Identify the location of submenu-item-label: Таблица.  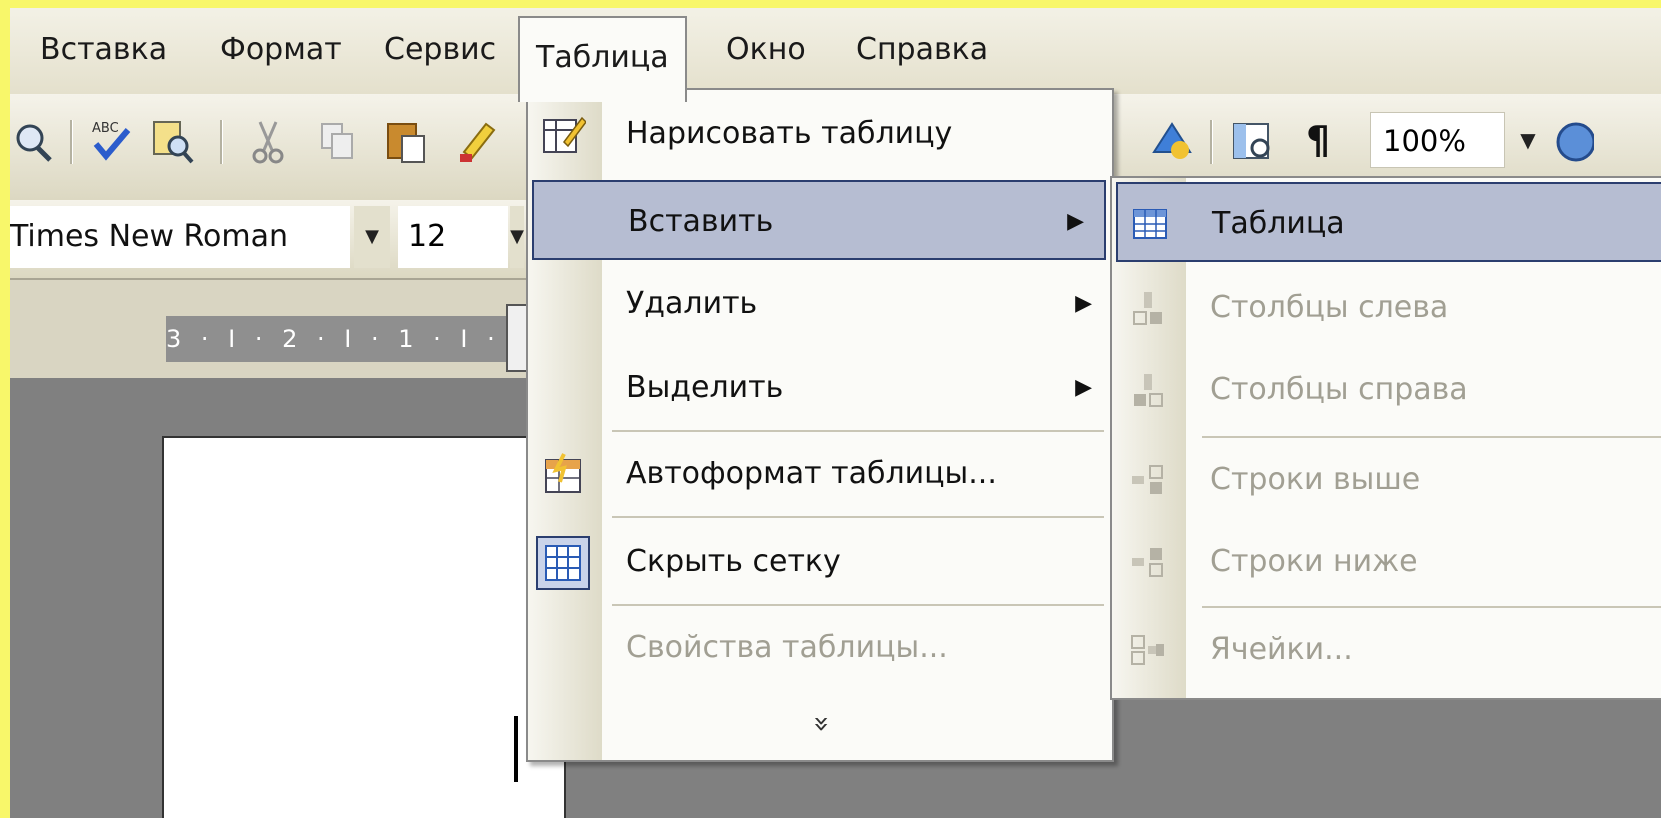
(1278, 223).